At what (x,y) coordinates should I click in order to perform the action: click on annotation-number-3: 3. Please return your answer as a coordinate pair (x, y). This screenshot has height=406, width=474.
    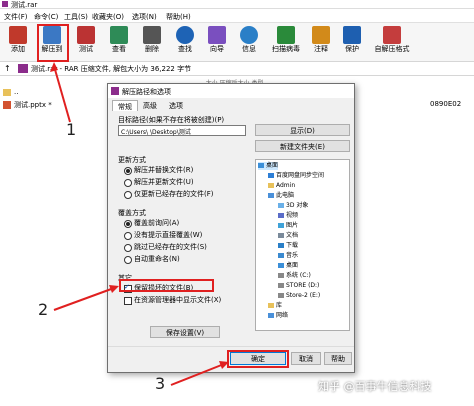
    Looking at the image, I should click on (160, 383).